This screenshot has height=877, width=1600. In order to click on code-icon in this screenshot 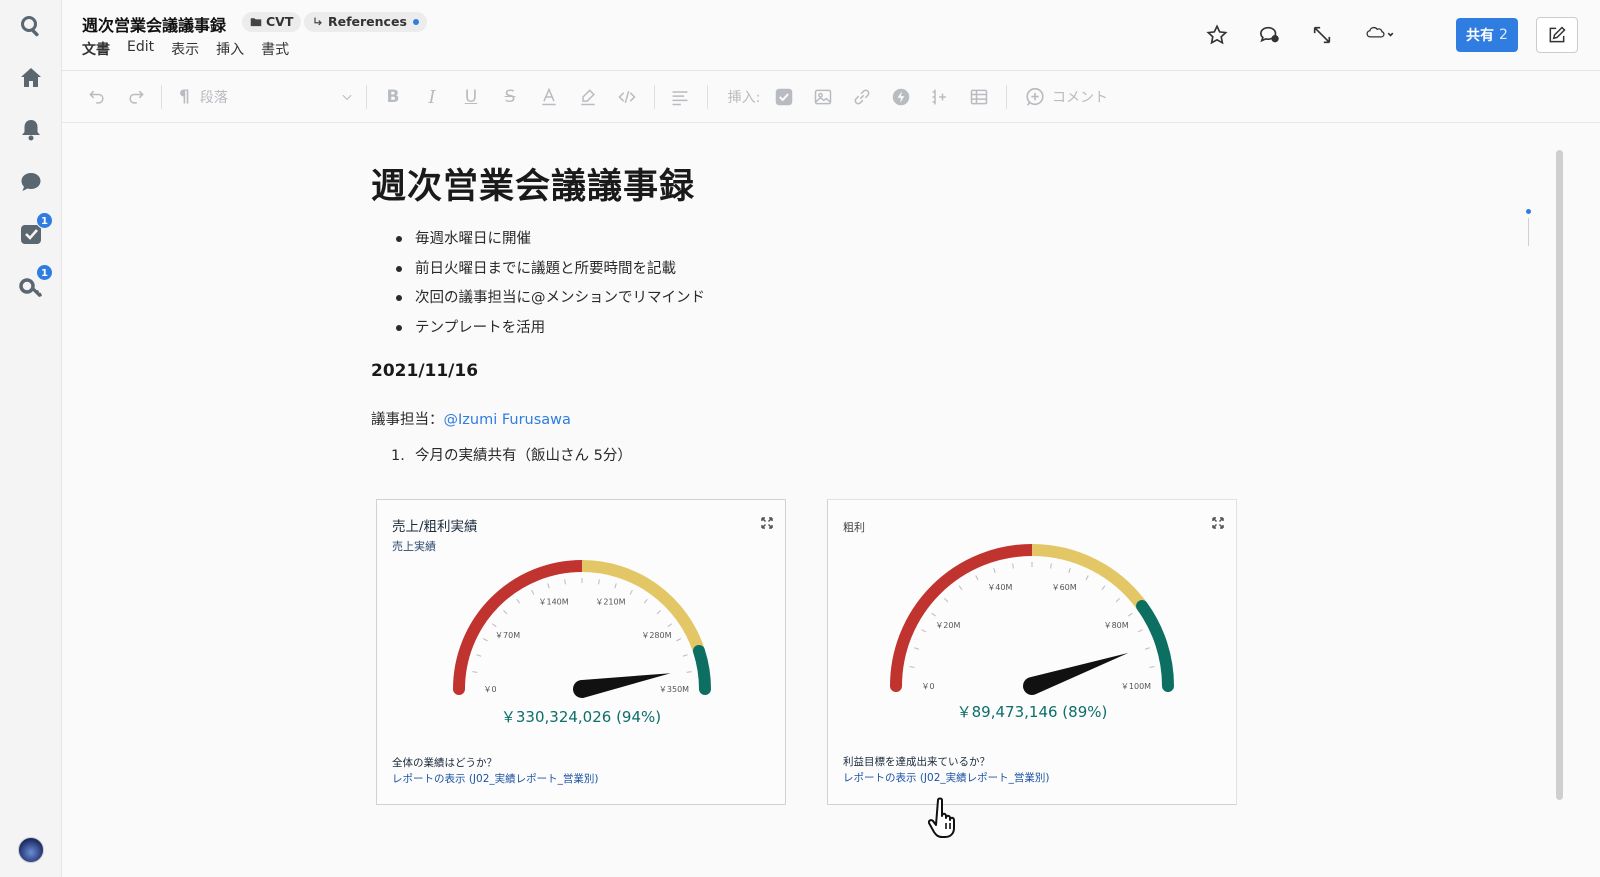, I will do `click(627, 97)`.